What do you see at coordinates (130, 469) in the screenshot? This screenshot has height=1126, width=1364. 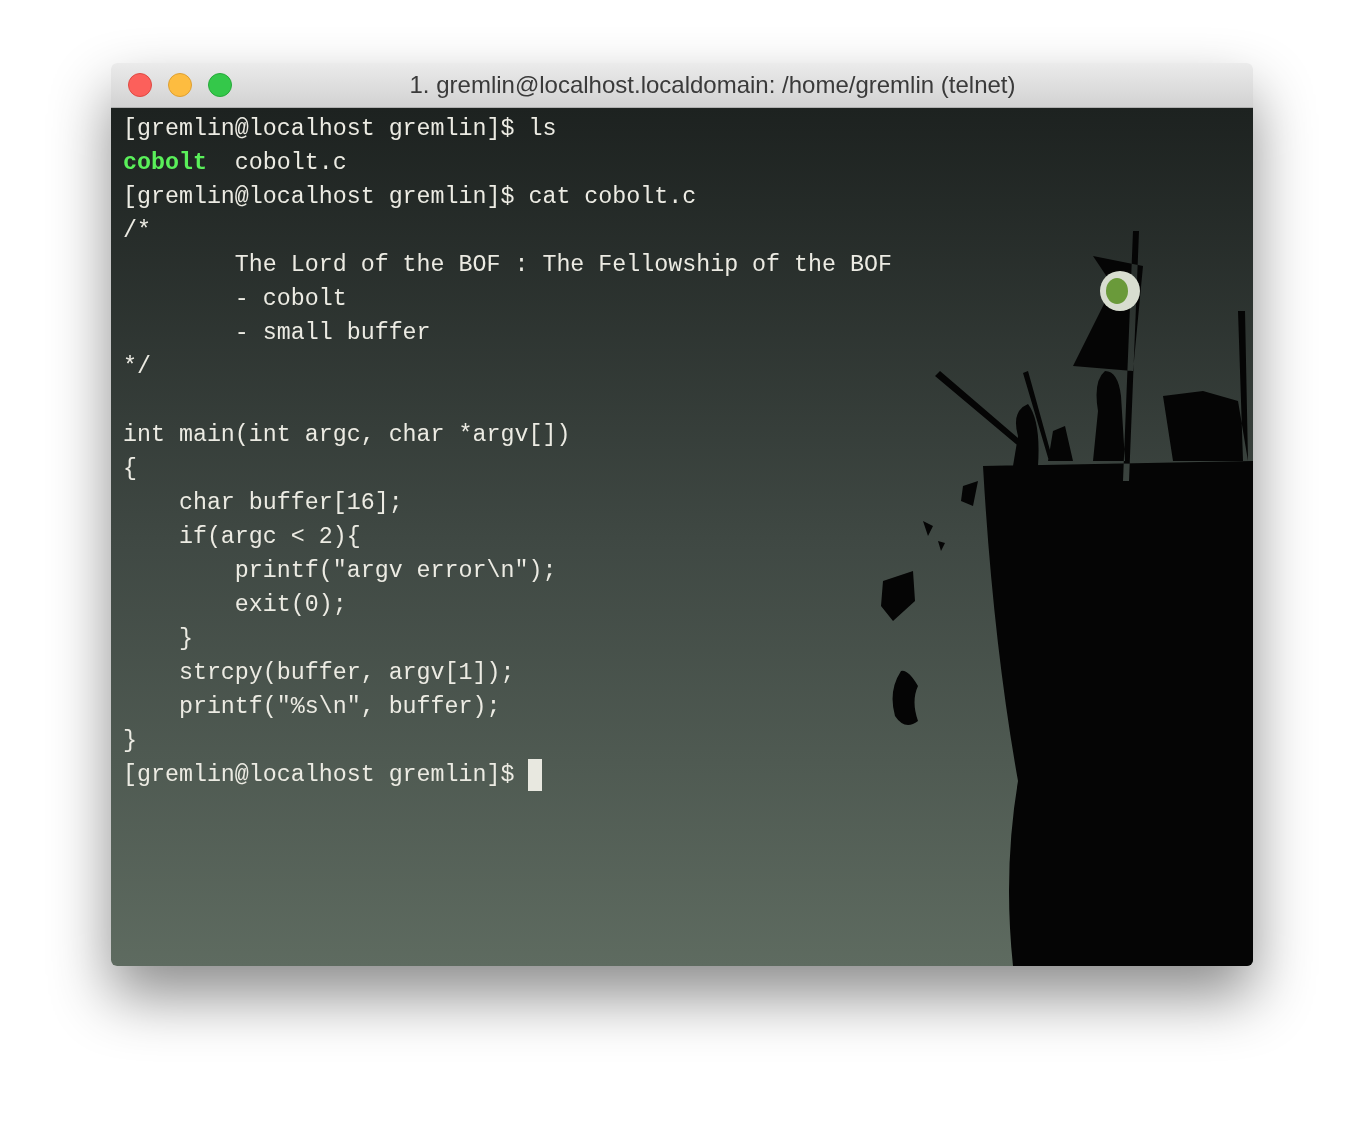 I see `terminal-text: {` at bounding box center [130, 469].